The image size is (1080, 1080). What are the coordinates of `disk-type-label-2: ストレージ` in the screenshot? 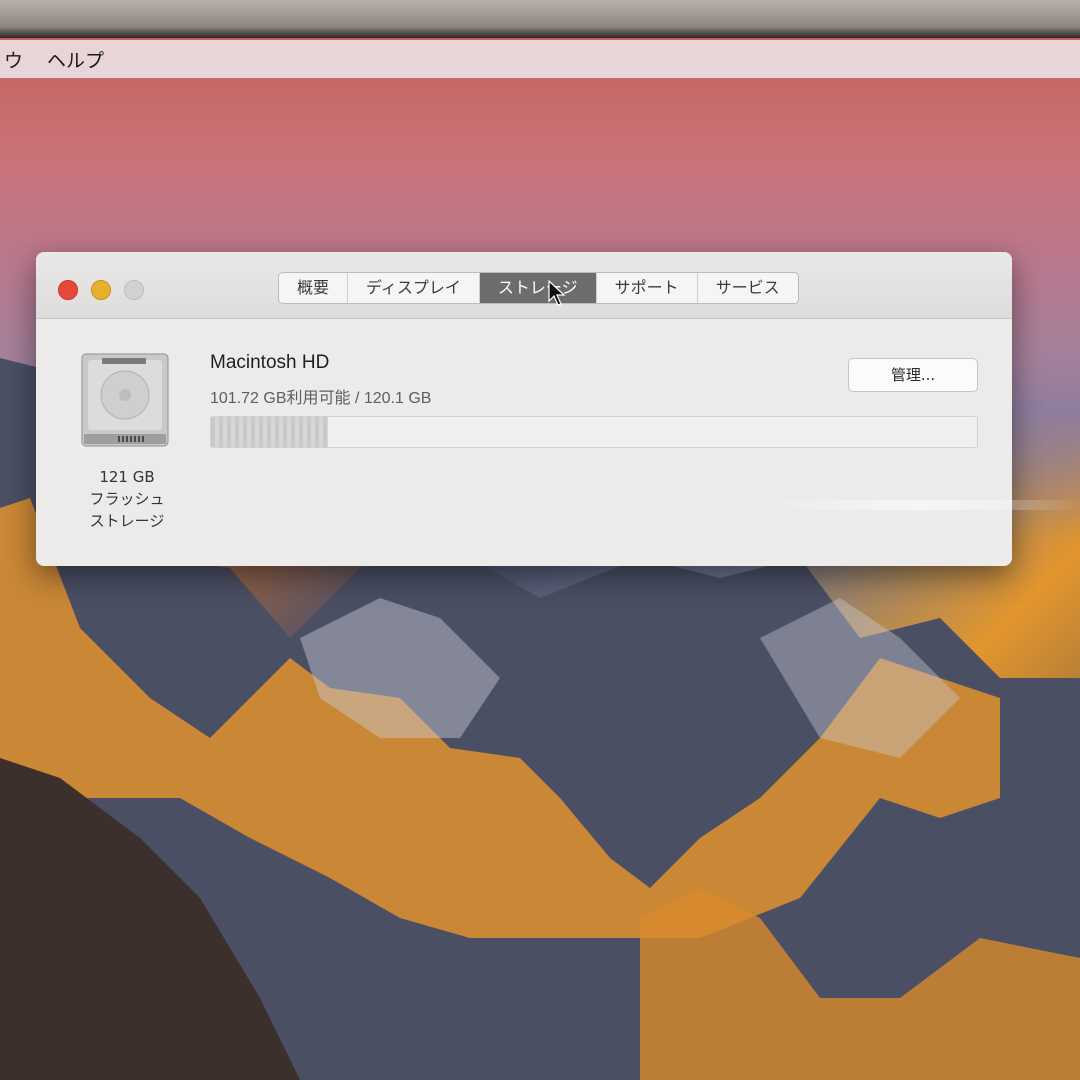 It's located at (127, 521).